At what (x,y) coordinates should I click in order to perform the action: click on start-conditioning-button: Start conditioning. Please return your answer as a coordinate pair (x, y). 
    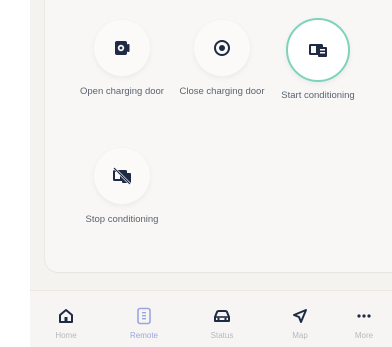
    Looking at the image, I should click on (318, 60).